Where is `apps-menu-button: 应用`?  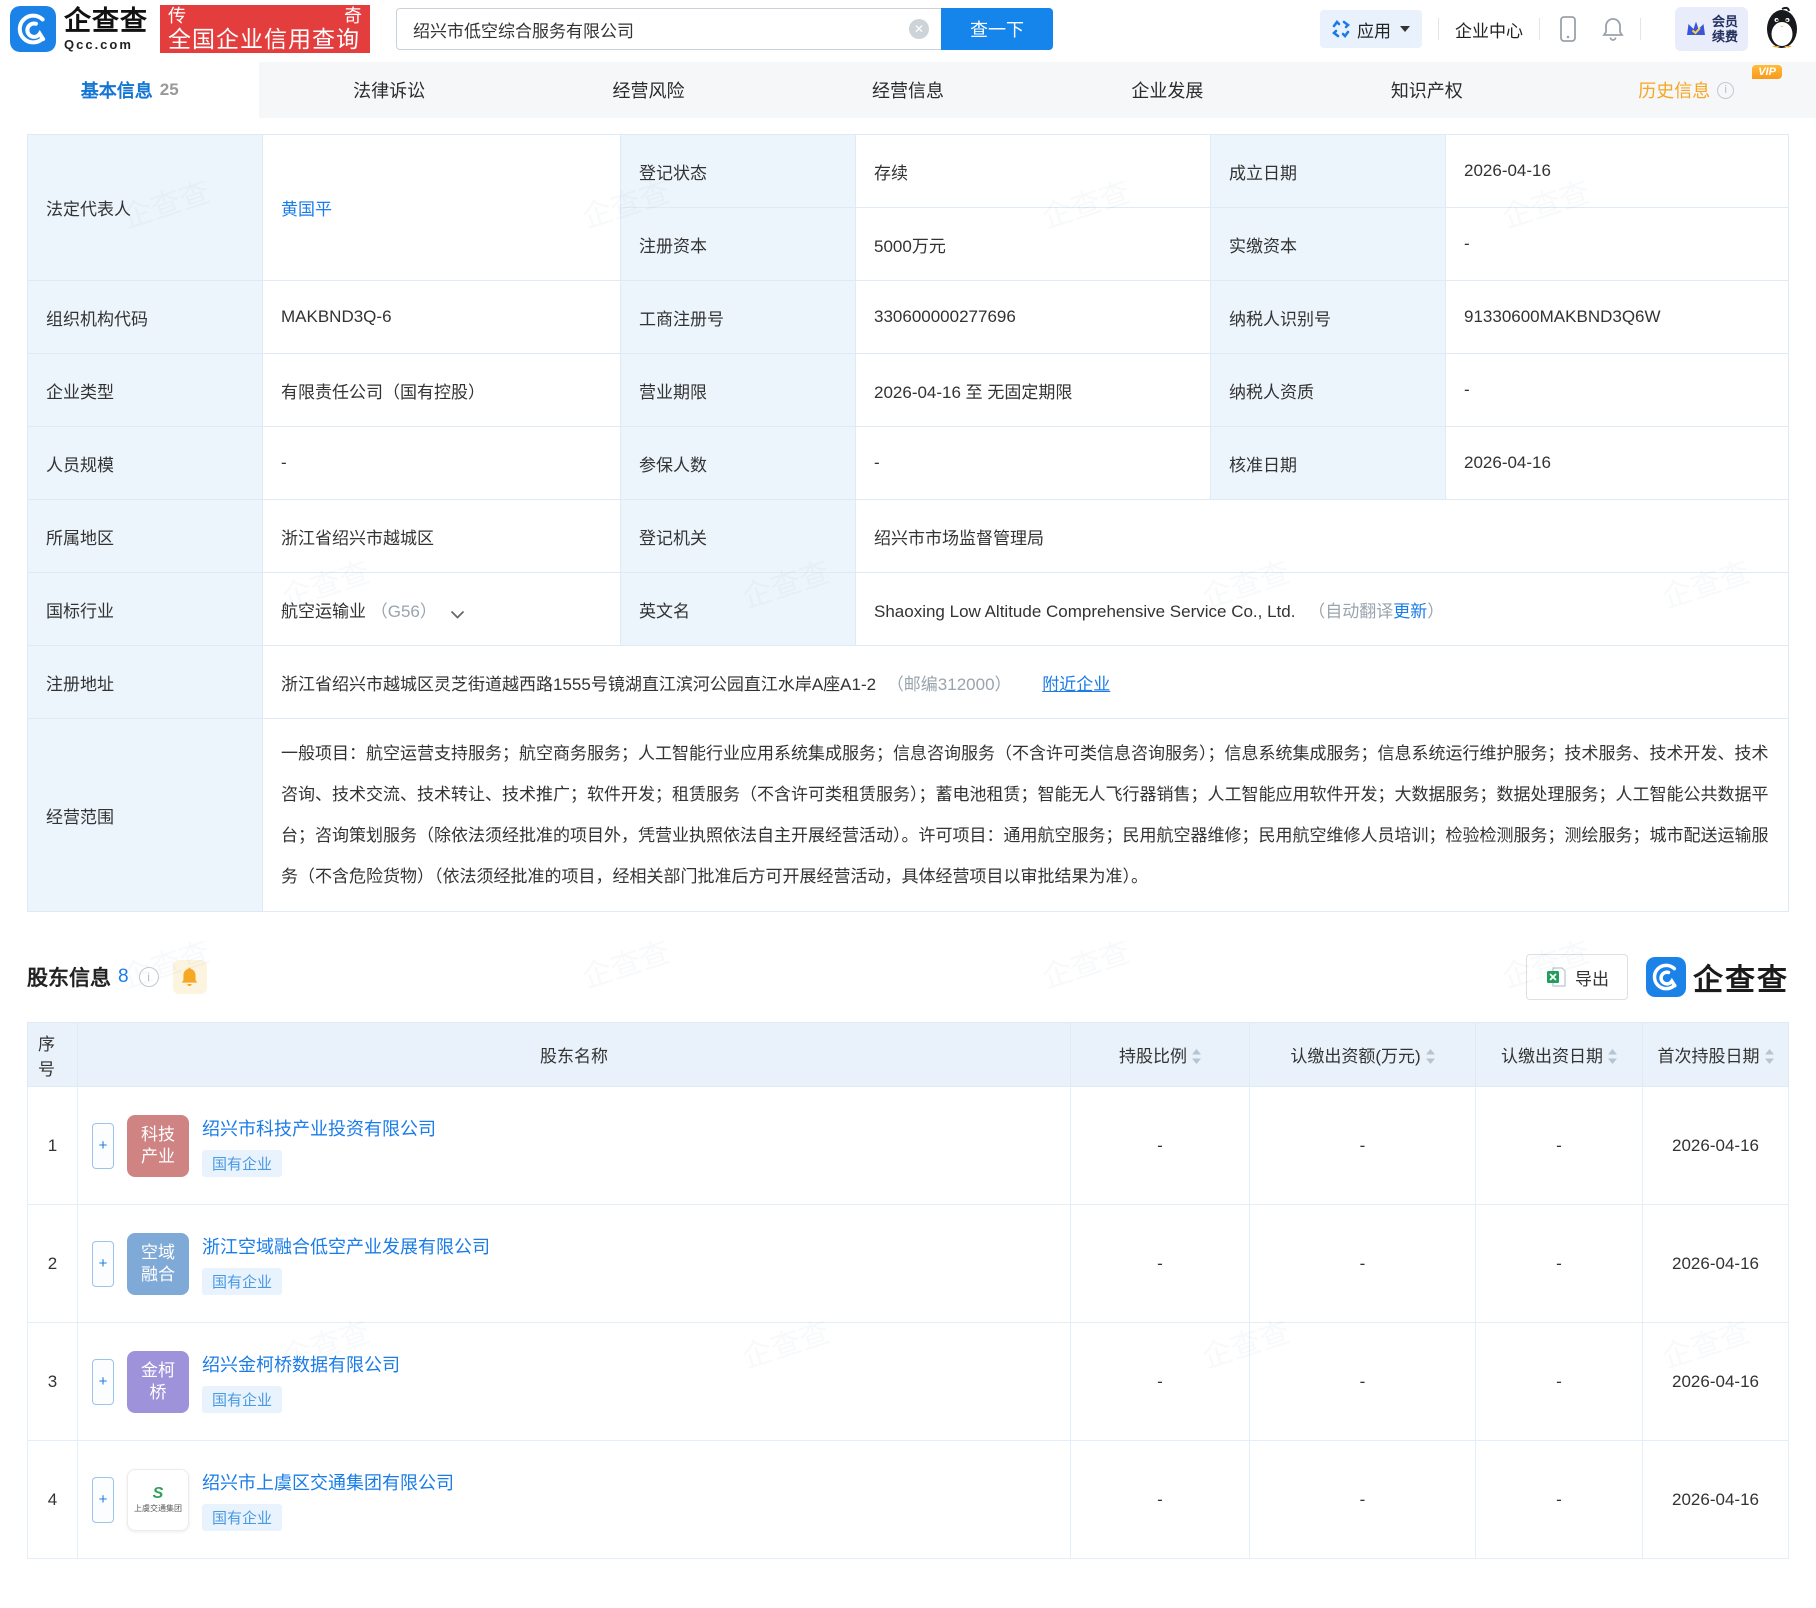
apps-menu-button: 应用 is located at coordinates (1370, 29).